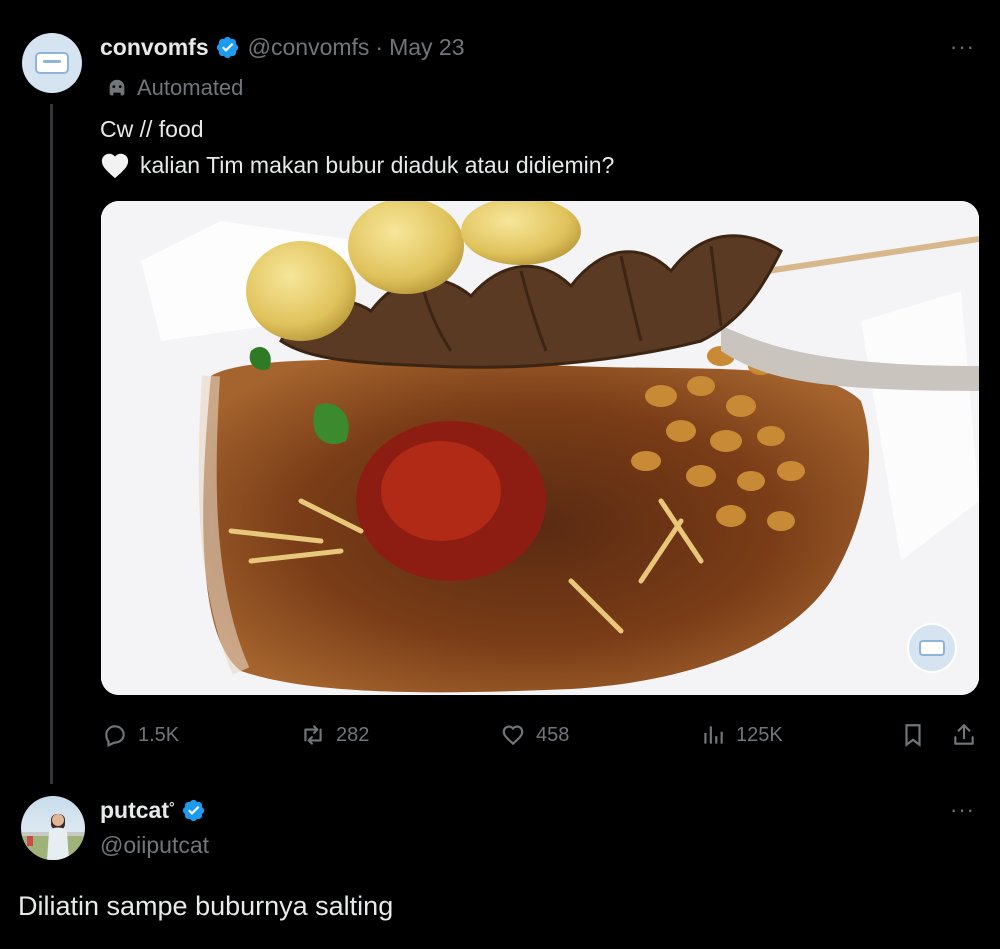 The width and height of the screenshot is (1000, 949). I want to click on automated-label: Automated, so click(174, 88).